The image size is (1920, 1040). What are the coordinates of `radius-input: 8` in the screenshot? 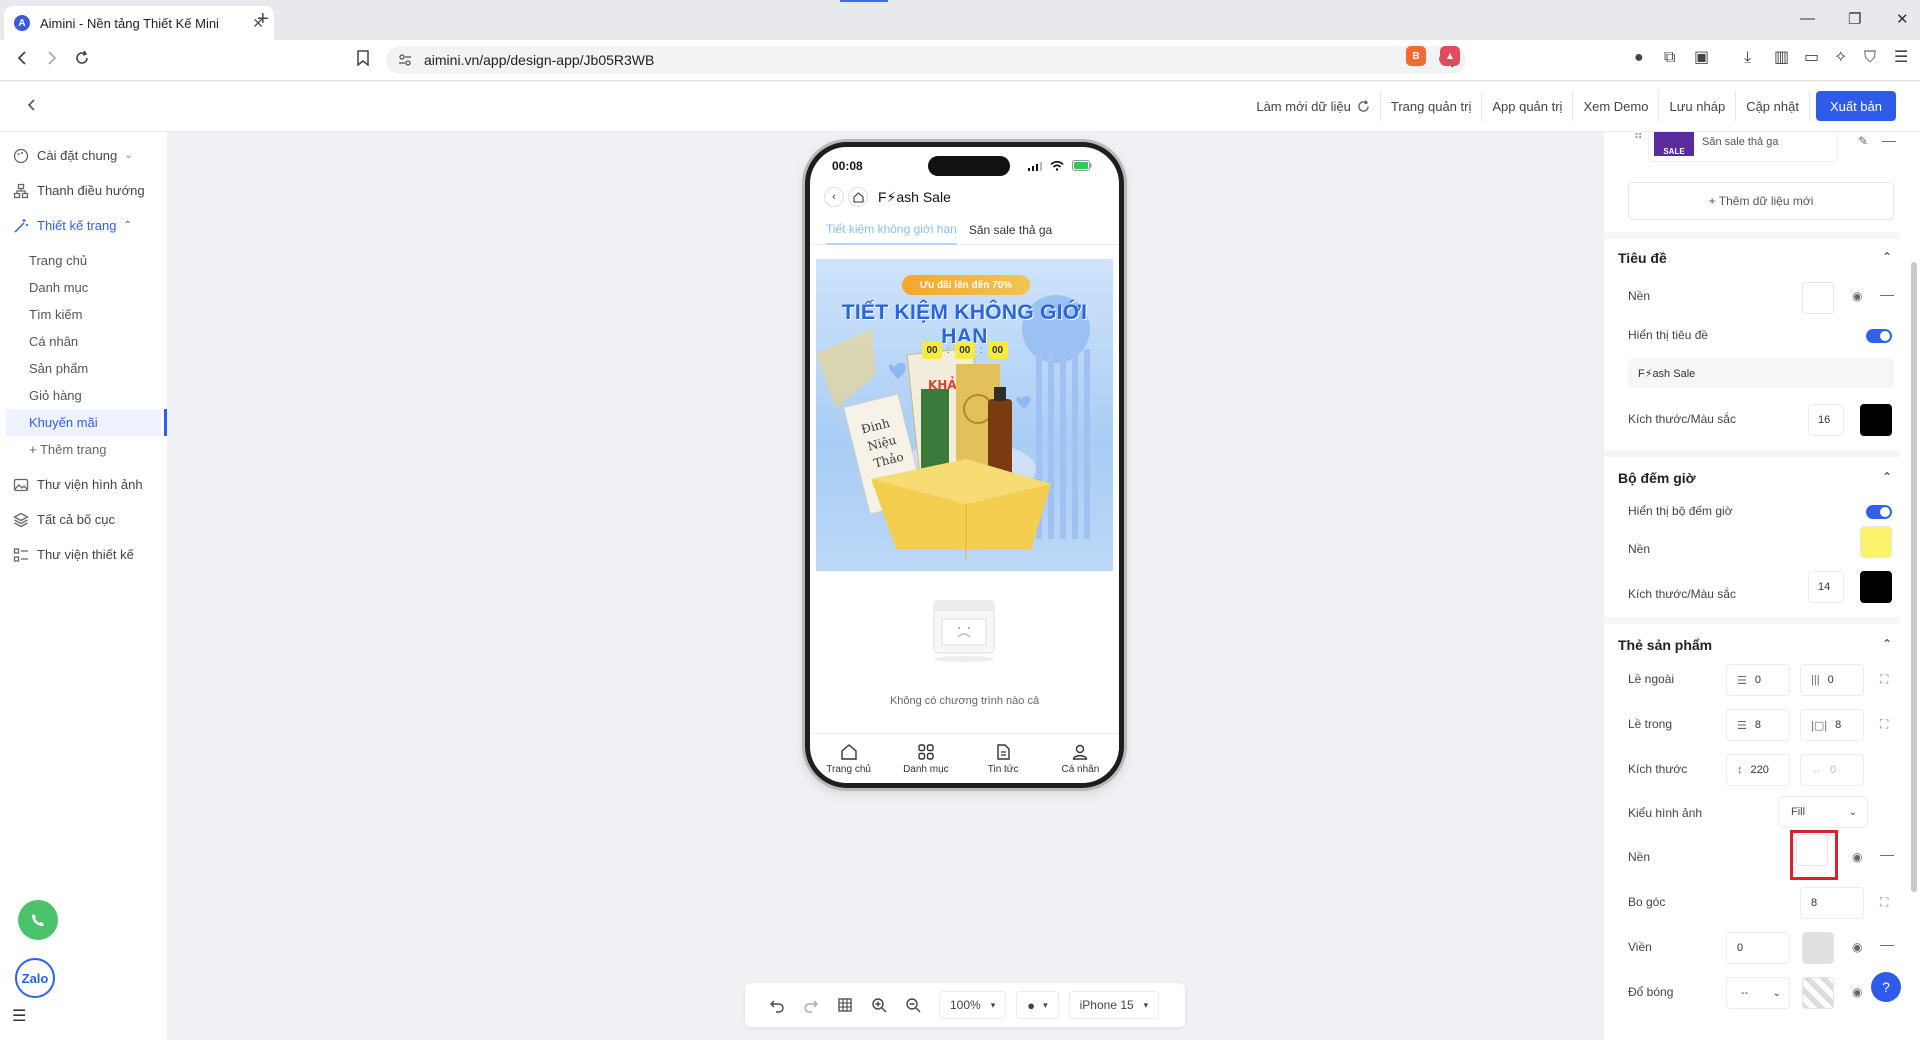 It's located at (1832, 903).